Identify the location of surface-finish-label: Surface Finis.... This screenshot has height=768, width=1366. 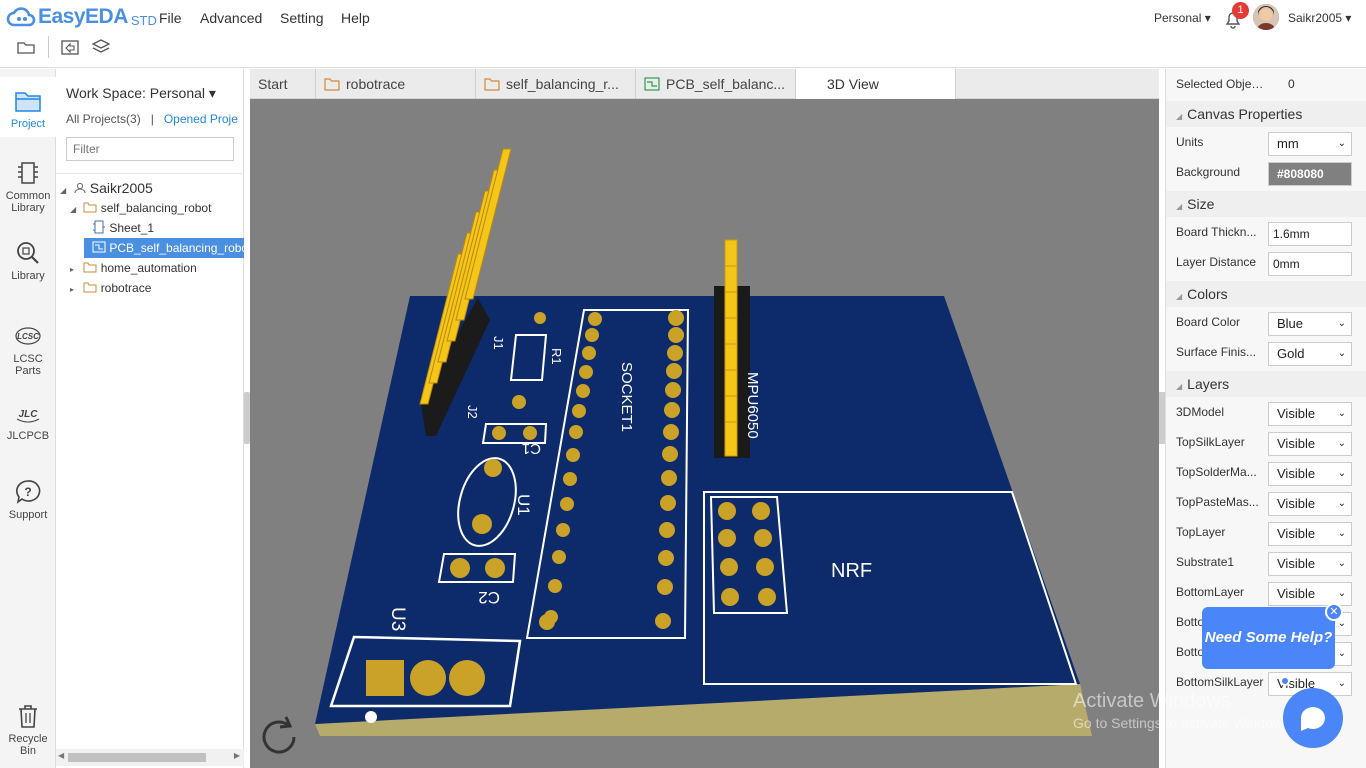
(1216, 352).